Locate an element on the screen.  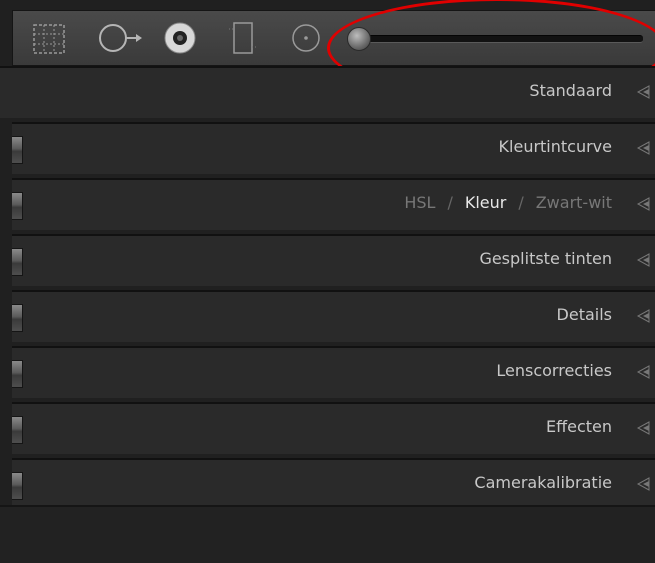
tab-zwart-wit: Zwart-wit is located at coordinates (574, 202).